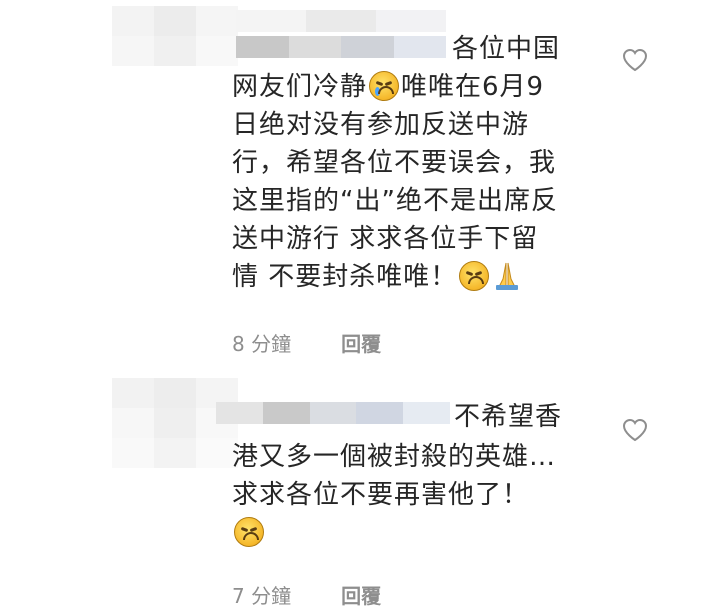 This screenshot has width=704, height=614. What do you see at coordinates (306, 594) in the screenshot?
I see `comment-meta: 7 分鐘 回覆` at bounding box center [306, 594].